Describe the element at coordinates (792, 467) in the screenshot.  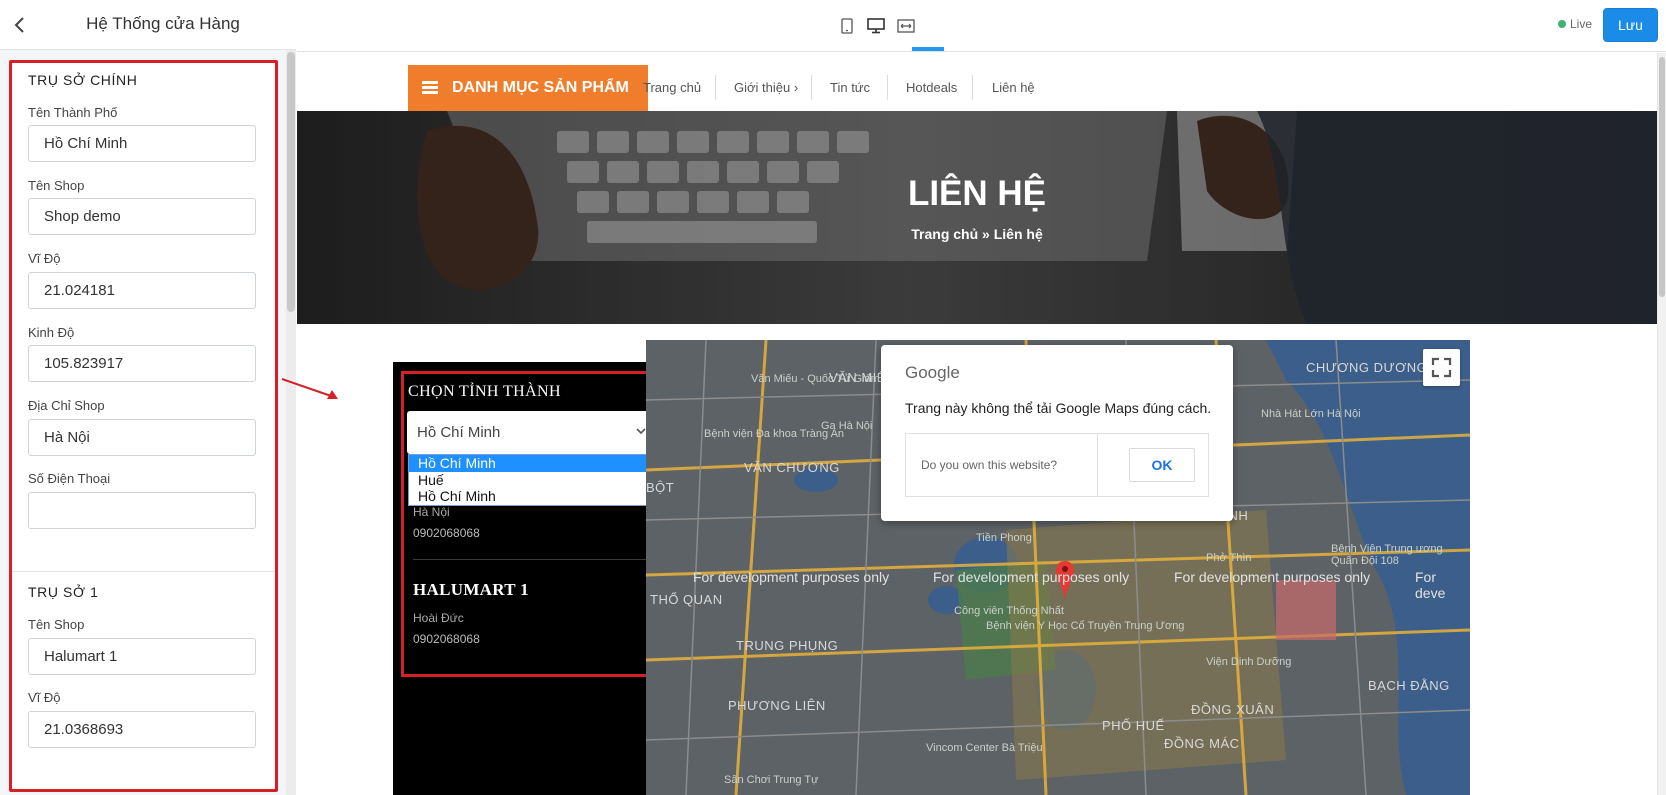
I see `map-district-label: VĂN CHƯƠNG` at that location.